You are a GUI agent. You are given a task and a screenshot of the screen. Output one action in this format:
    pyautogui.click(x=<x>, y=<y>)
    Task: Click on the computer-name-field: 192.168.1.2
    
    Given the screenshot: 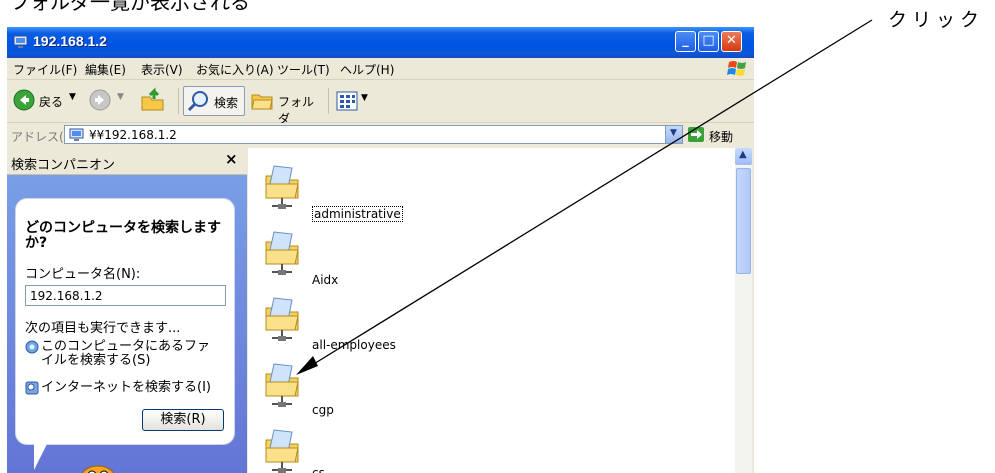 What is the action you would take?
    pyautogui.click(x=125, y=295)
    